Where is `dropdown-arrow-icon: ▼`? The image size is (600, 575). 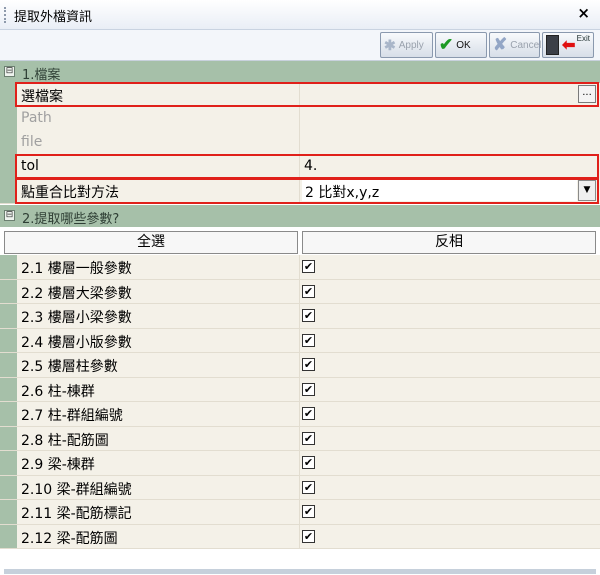 dropdown-arrow-icon: ▼ is located at coordinates (587, 190).